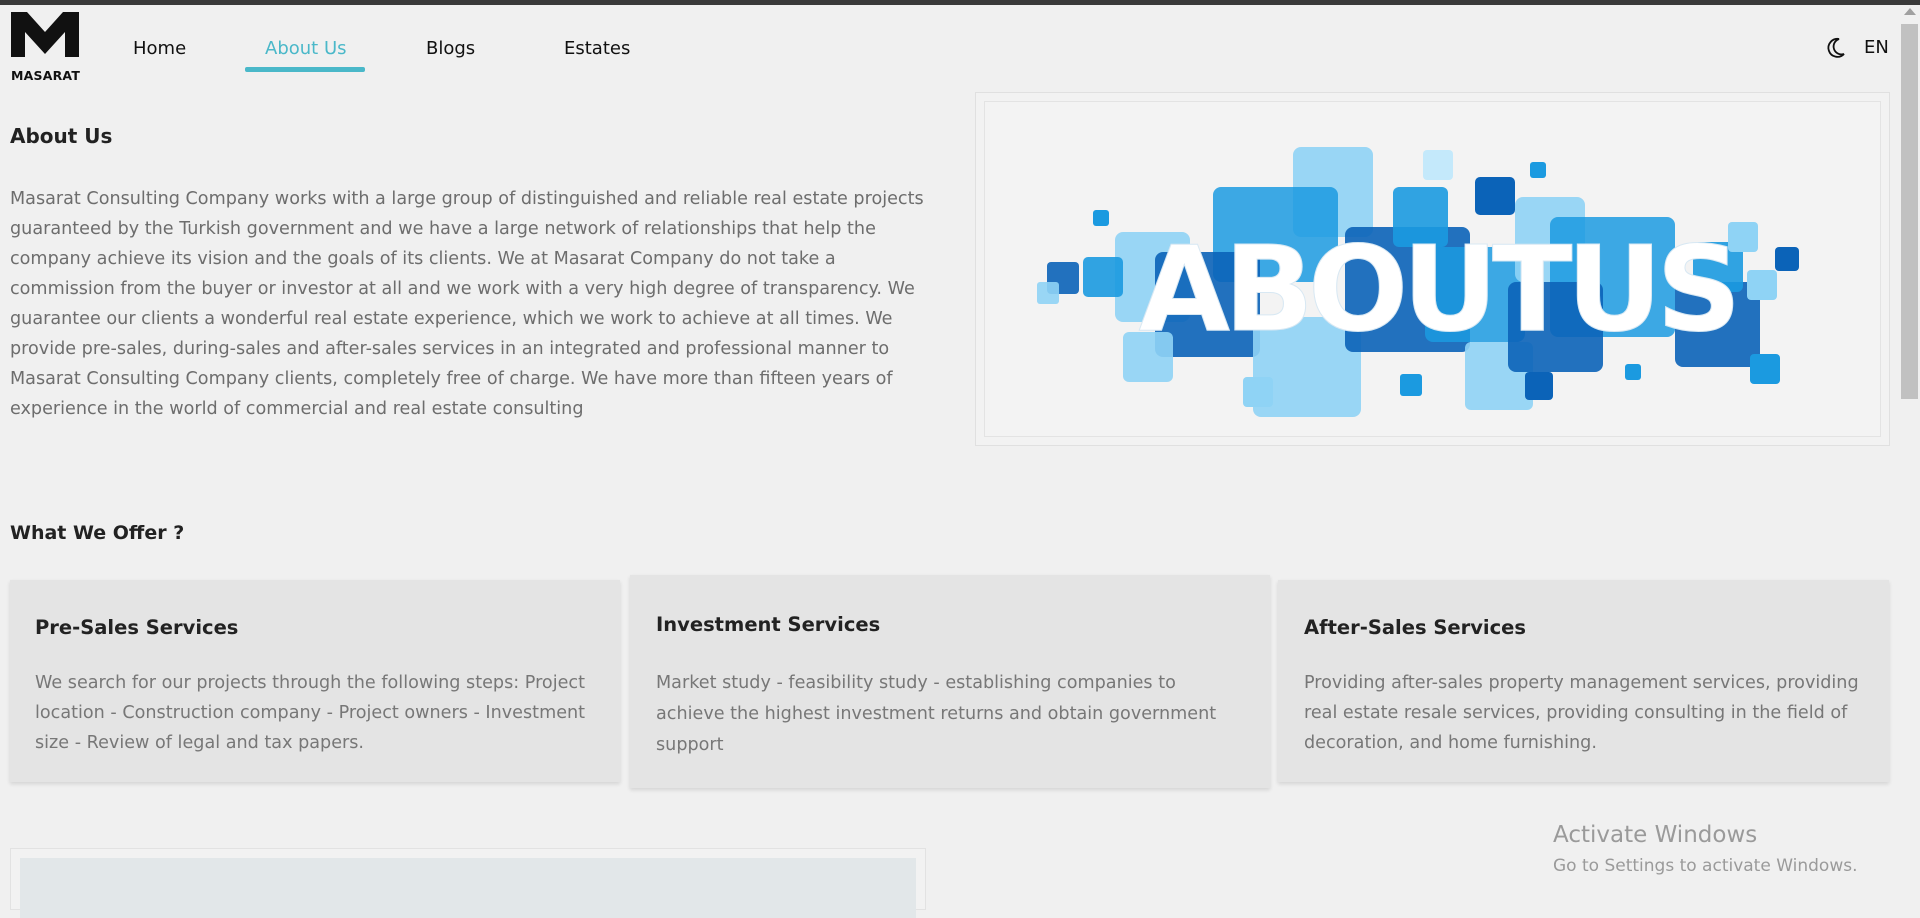  I want to click on language-selector: EN, so click(1876, 47).